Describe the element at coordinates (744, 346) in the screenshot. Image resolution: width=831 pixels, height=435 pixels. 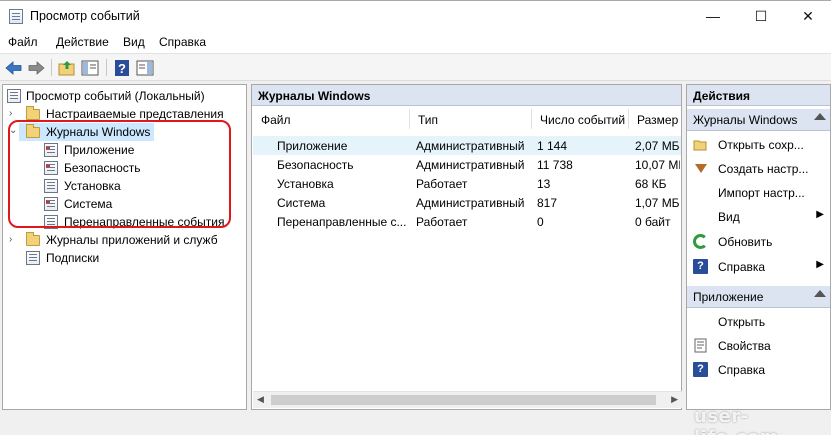
I see `action-label: Свойства` at that location.